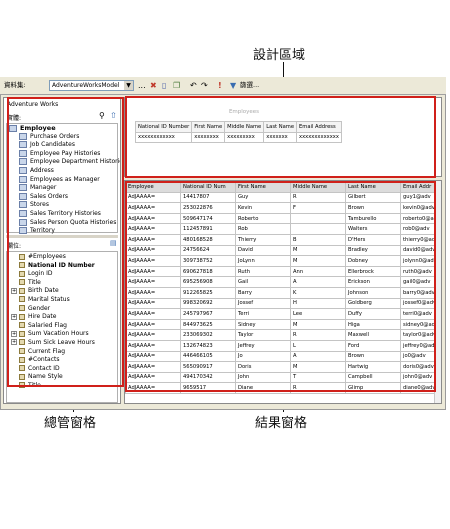 This screenshot has height=529, width=450. What do you see at coordinates (220, 85) in the screenshot?
I see `run-icon: !` at bounding box center [220, 85].